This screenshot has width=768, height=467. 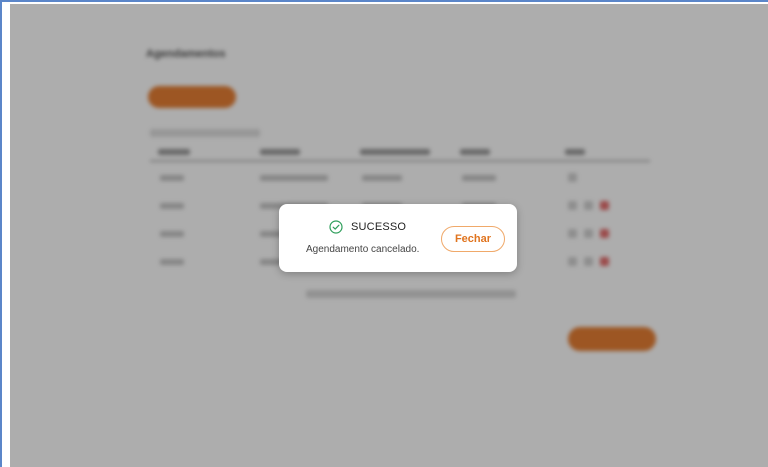 I want to click on check-circle-icon, so click(x=336, y=227).